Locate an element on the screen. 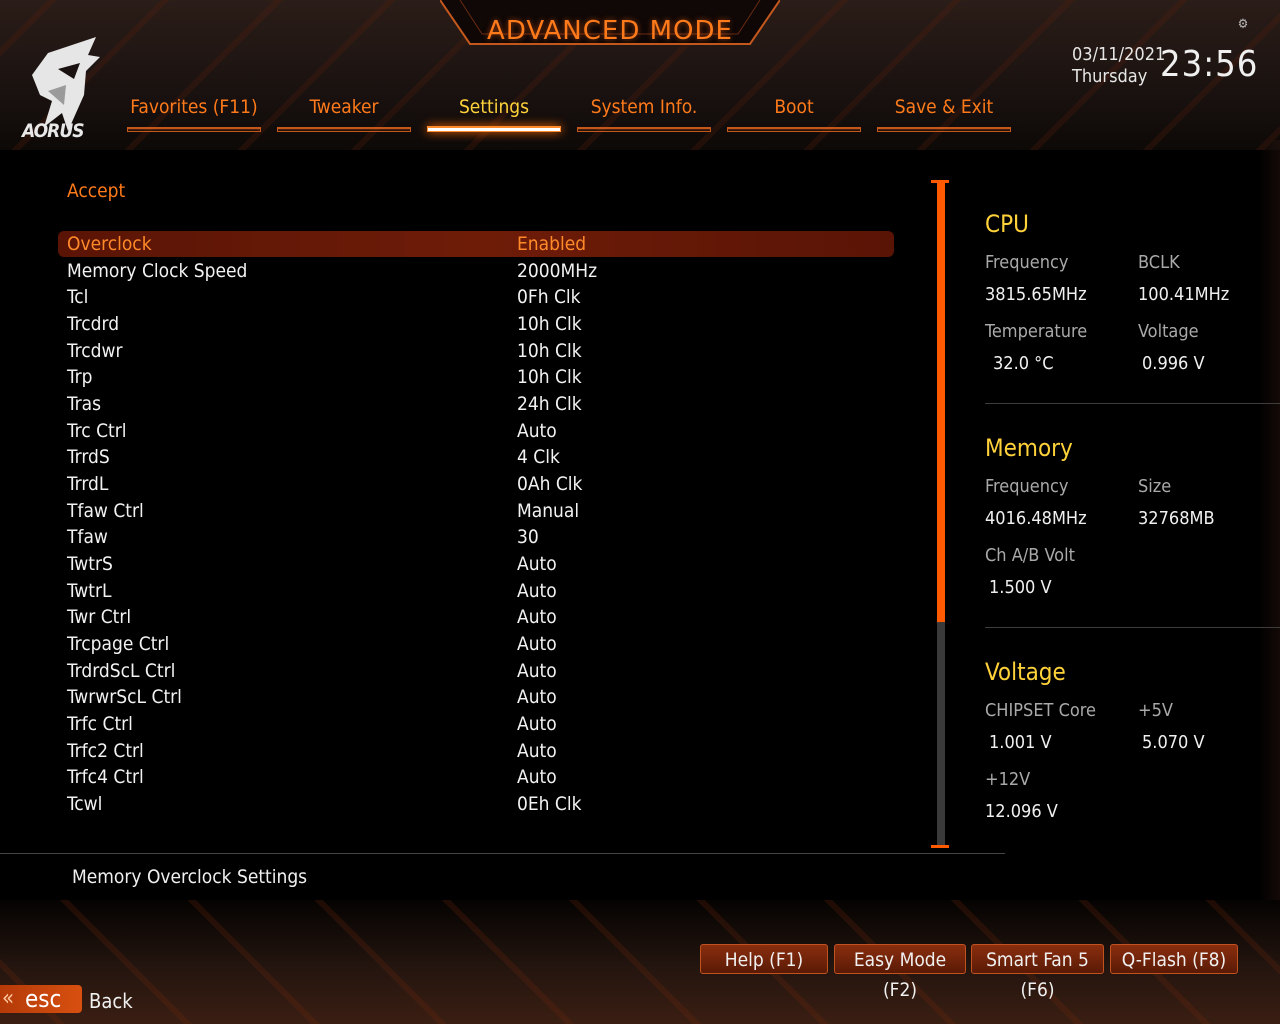  smart-fan-button: Smart Fan 5 (F6) is located at coordinates (1037, 972).